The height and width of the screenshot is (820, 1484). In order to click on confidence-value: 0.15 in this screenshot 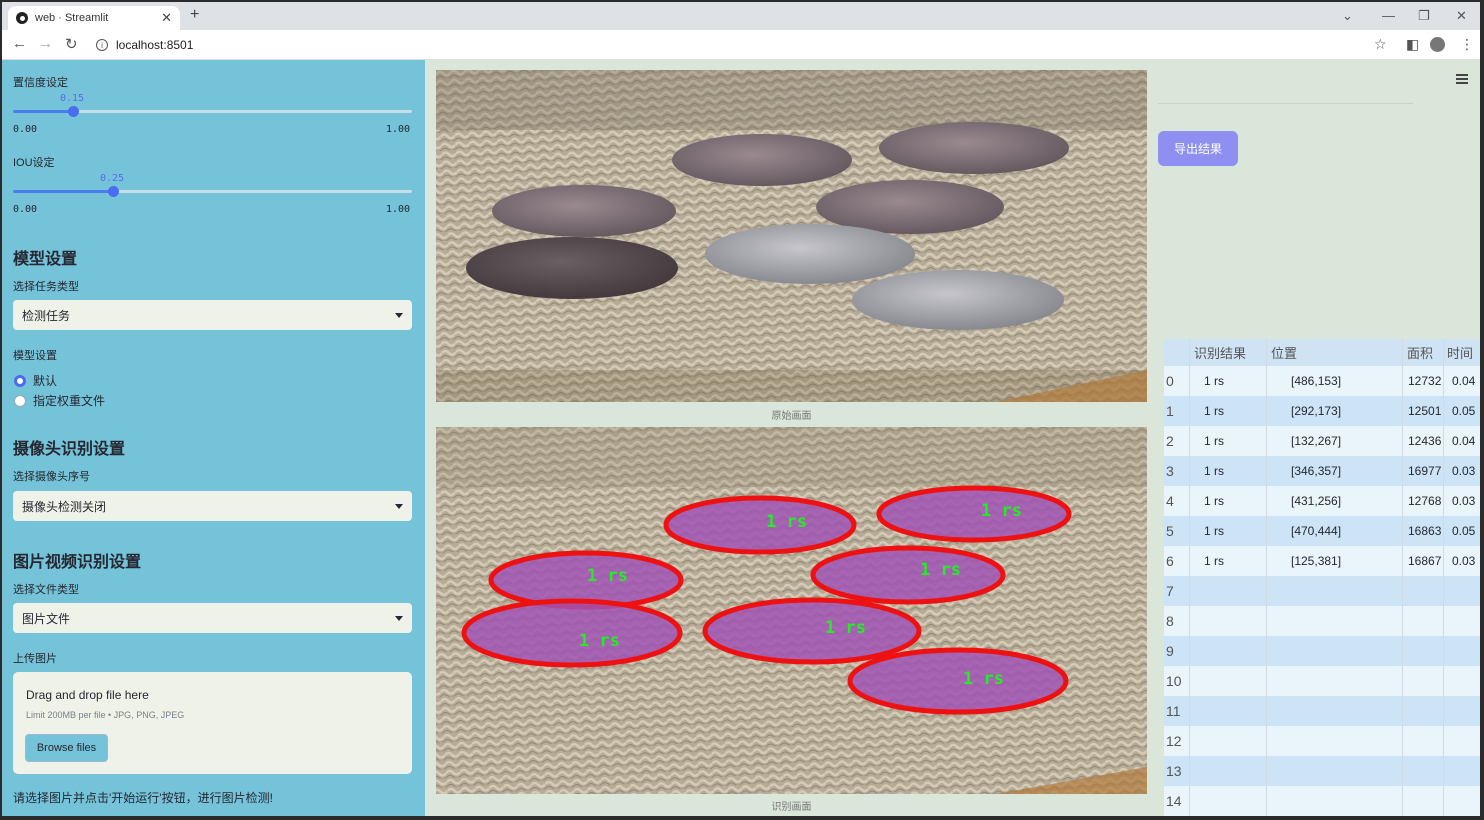, I will do `click(72, 98)`.